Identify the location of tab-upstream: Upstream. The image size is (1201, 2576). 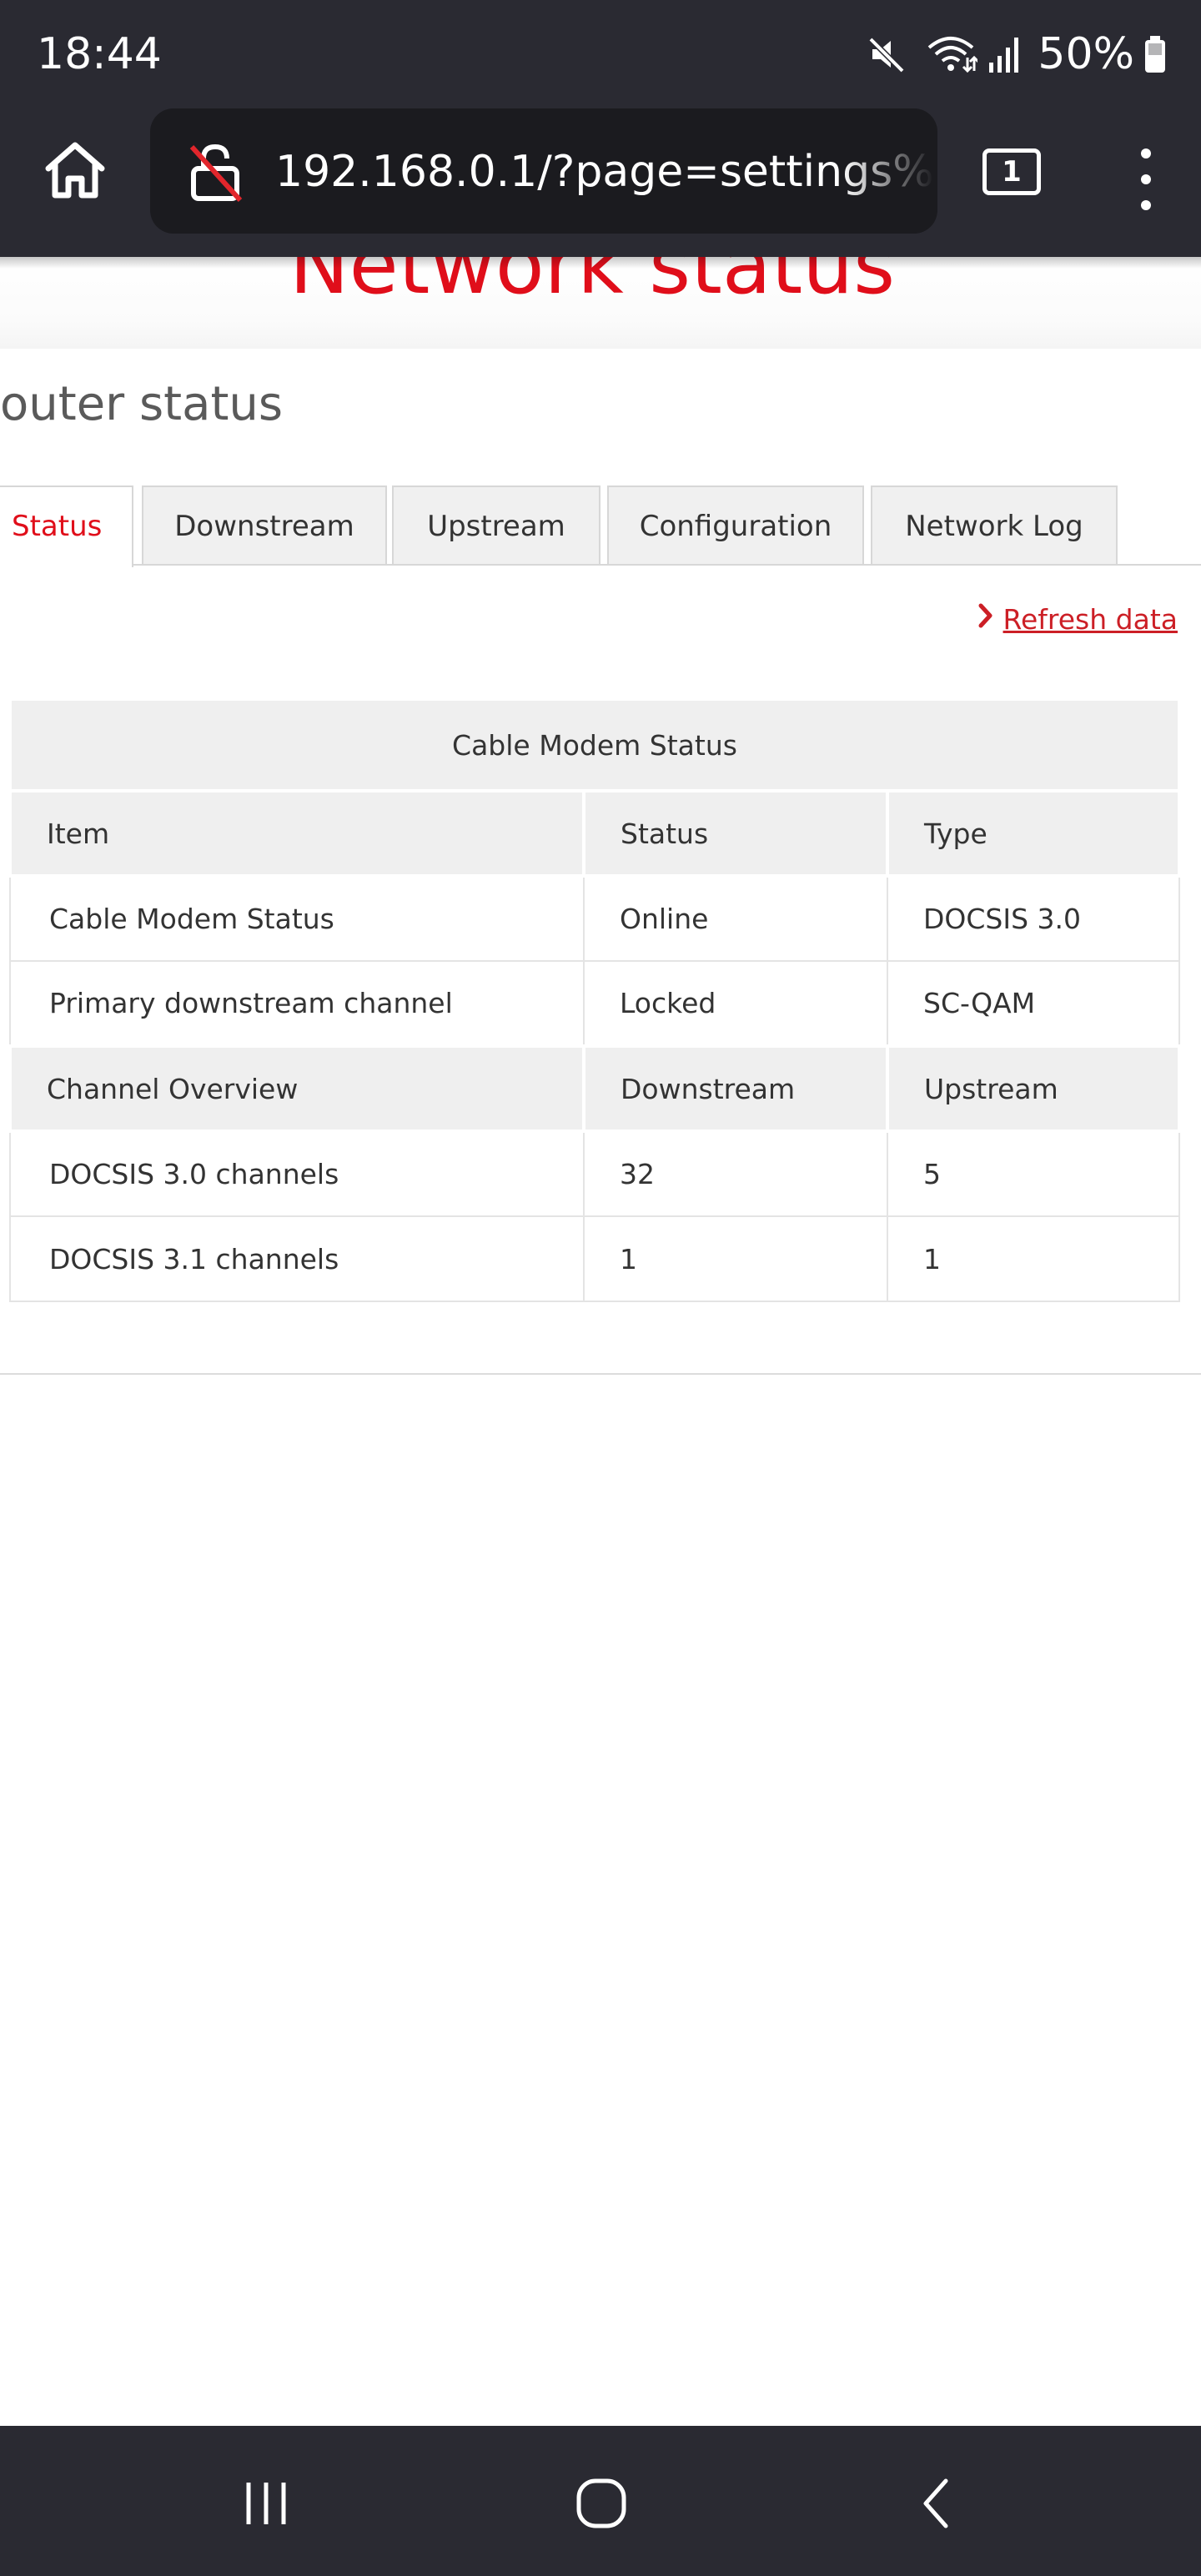
(496, 526).